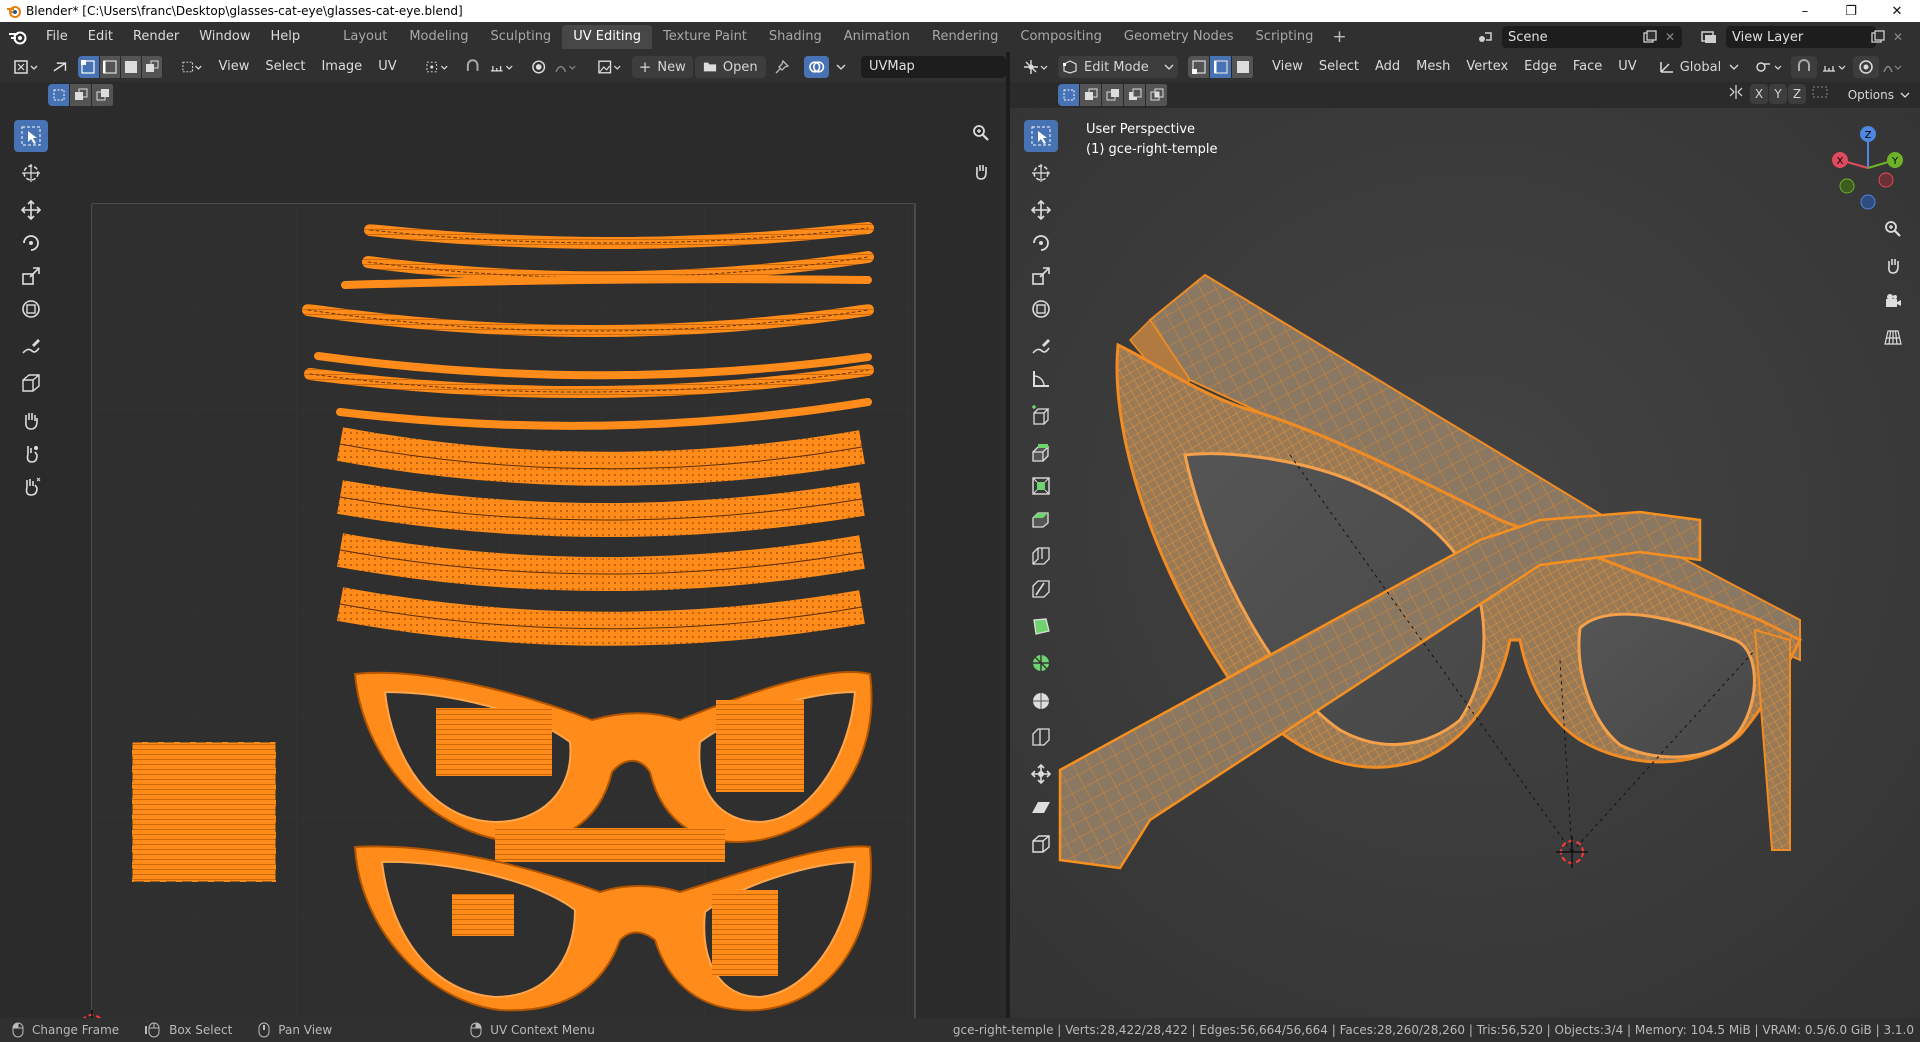  What do you see at coordinates (1243, 67) in the screenshot?
I see `face-mode-icon` at bounding box center [1243, 67].